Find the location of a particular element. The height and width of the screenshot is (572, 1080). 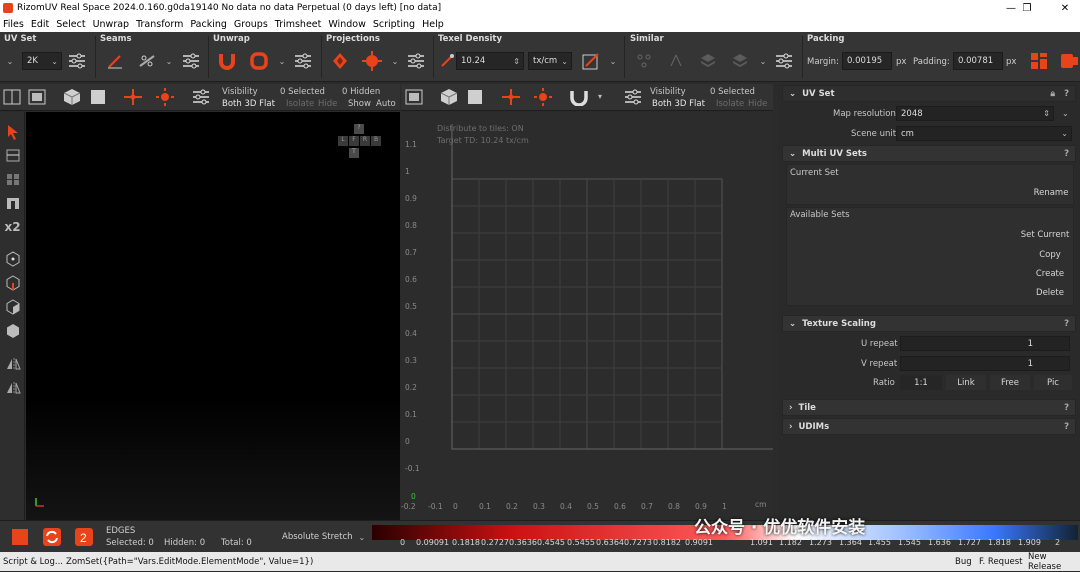

auto-button: Auto is located at coordinates (386, 104).